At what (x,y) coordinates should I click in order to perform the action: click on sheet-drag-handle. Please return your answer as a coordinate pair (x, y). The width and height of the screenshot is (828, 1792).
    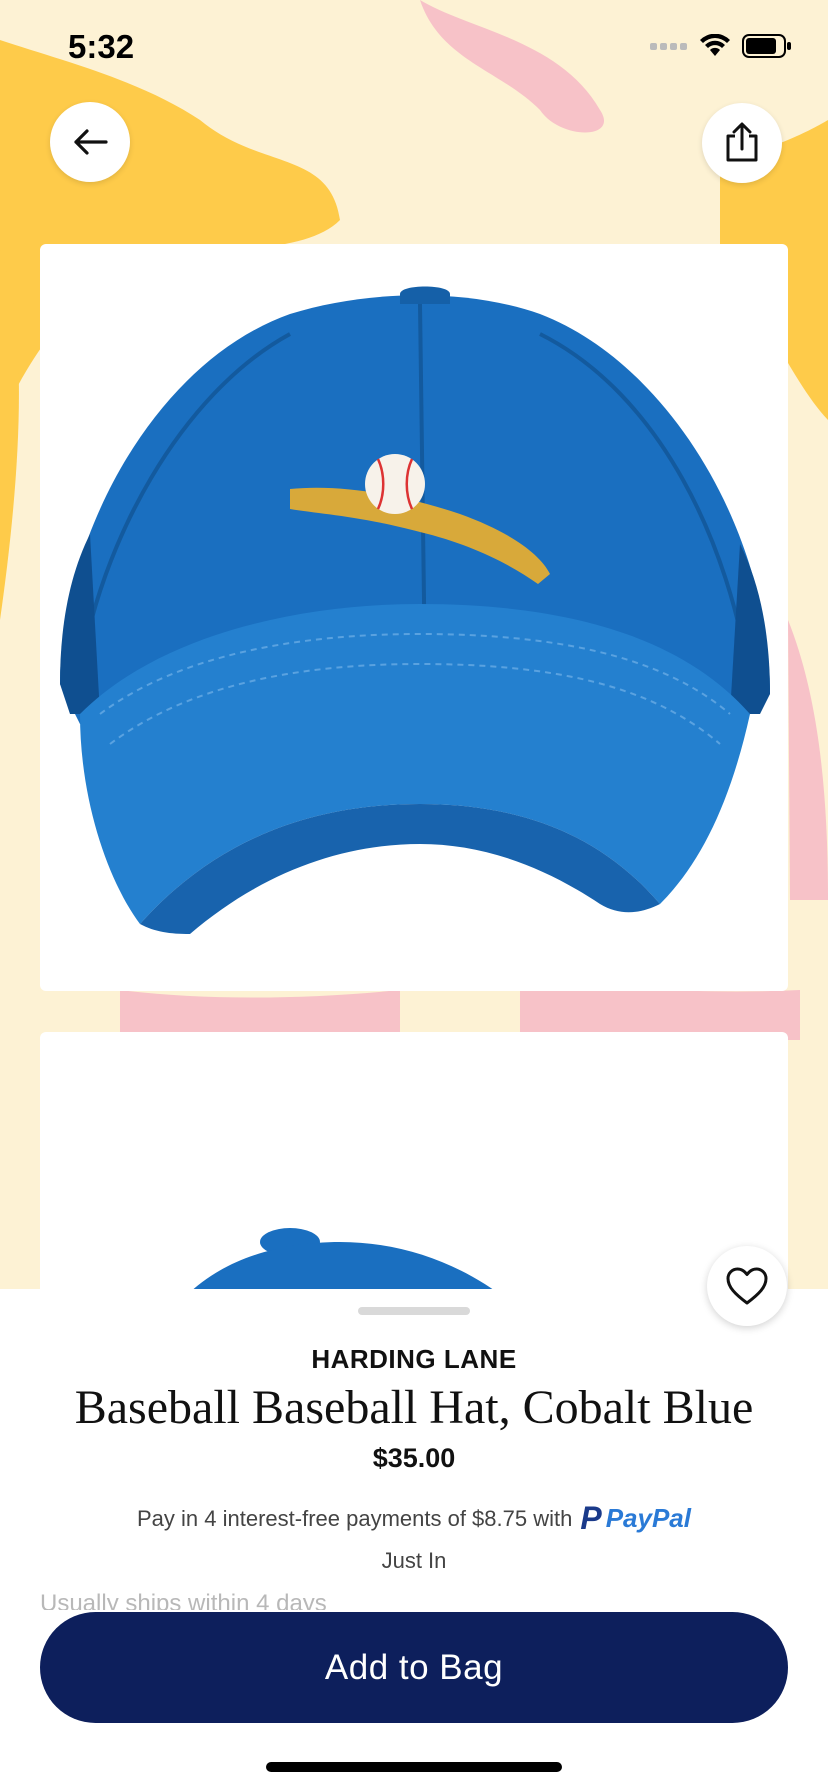
    Looking at the image, I should click on (414, 1311).